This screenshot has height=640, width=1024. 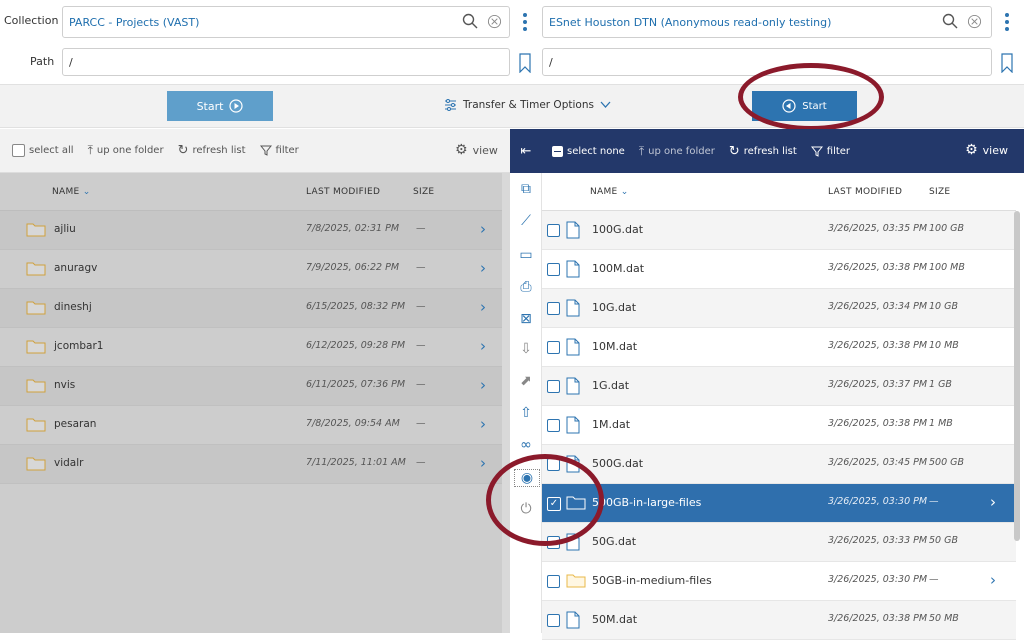 I want to click on kebab-menu-icon, so click(x=525, y=22).